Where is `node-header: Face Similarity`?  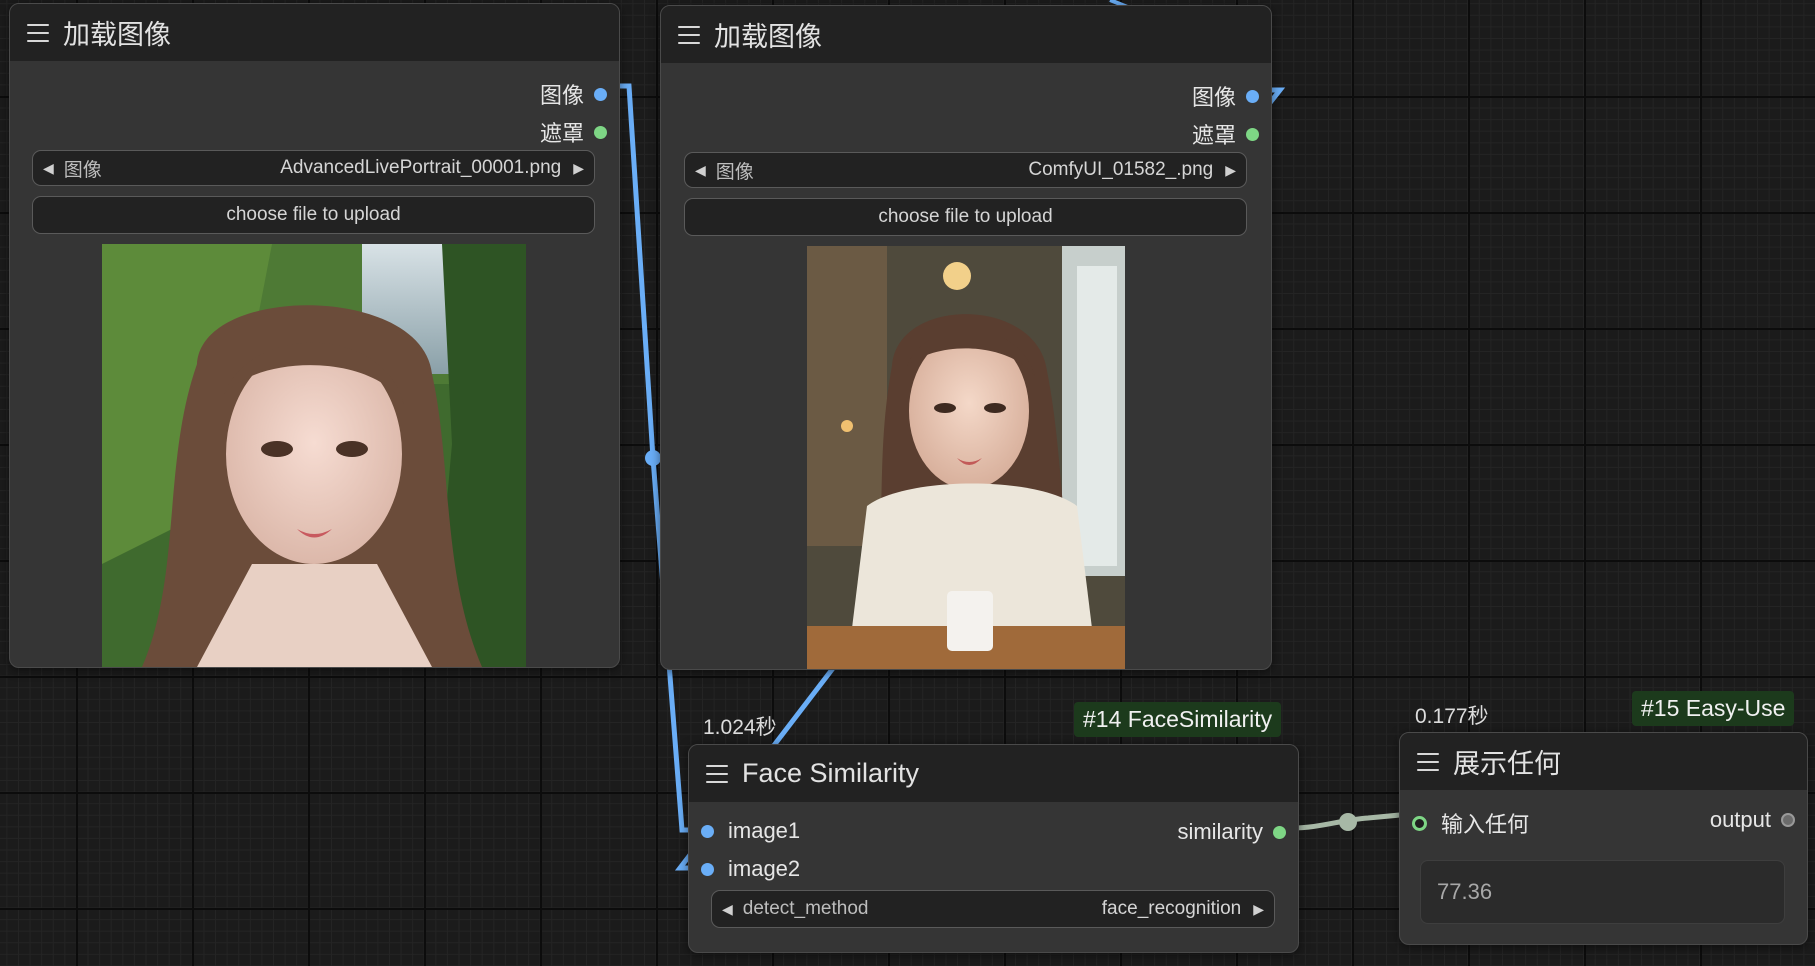 node-header: Face Similarity is located at coordinates (993, 773).